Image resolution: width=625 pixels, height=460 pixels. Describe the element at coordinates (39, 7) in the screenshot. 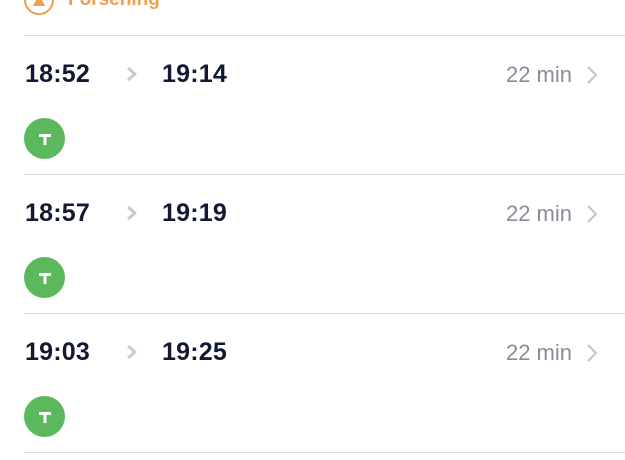

I see `warning-icon` at that location.